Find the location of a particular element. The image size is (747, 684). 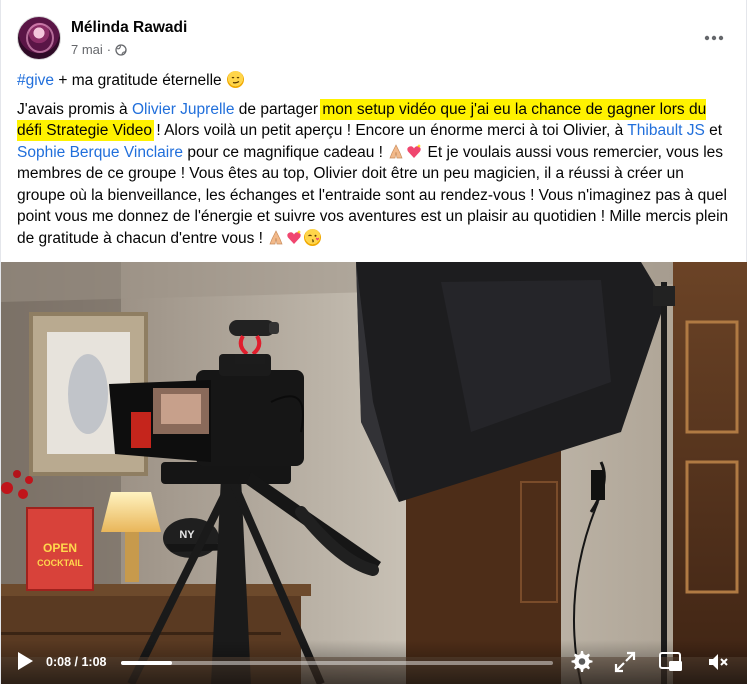

cap-logo-text: NY is located at coordinates (187, 535).